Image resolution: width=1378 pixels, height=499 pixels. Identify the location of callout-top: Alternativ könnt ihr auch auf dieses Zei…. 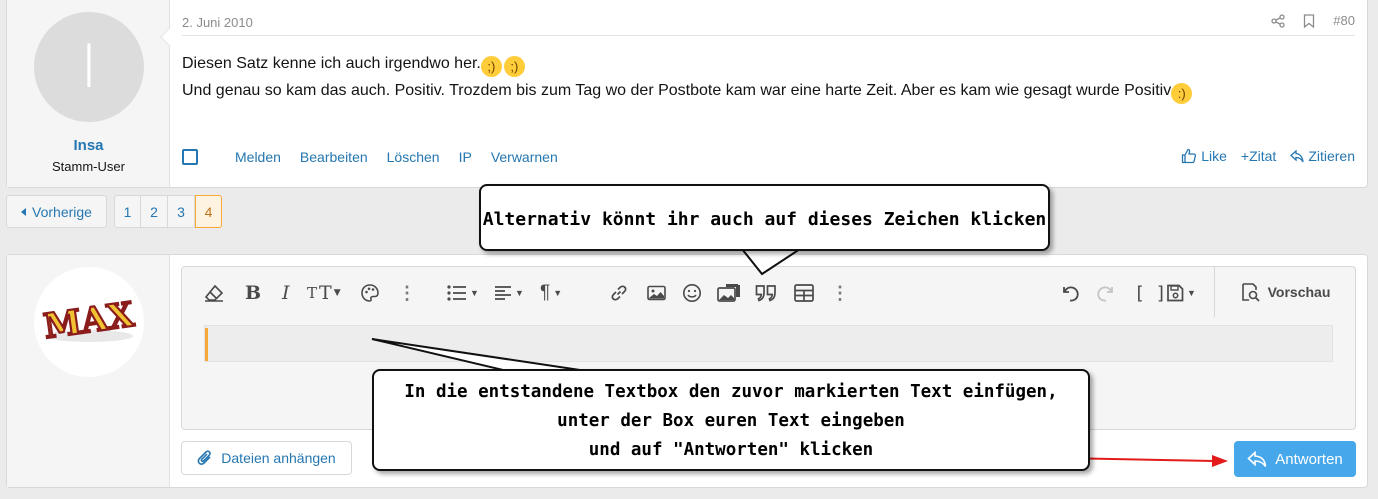
(764, 217).